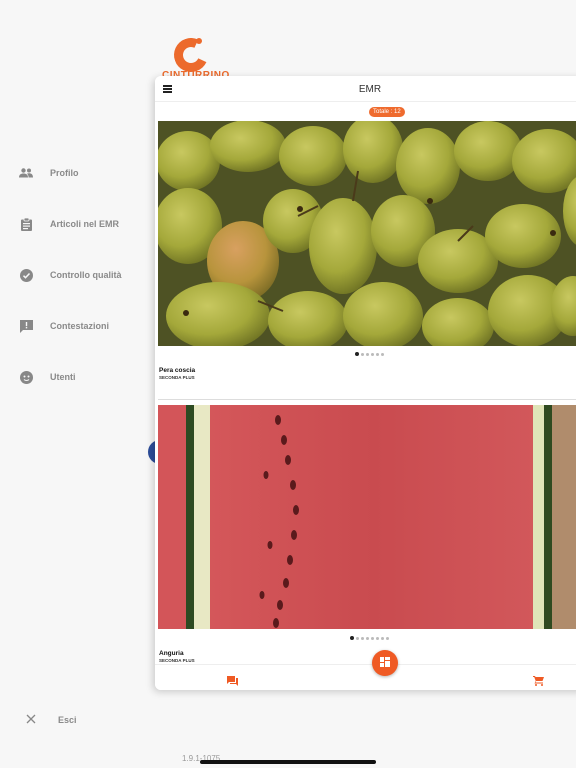  I want to click on product-name: Anguria, so click(171, 653).